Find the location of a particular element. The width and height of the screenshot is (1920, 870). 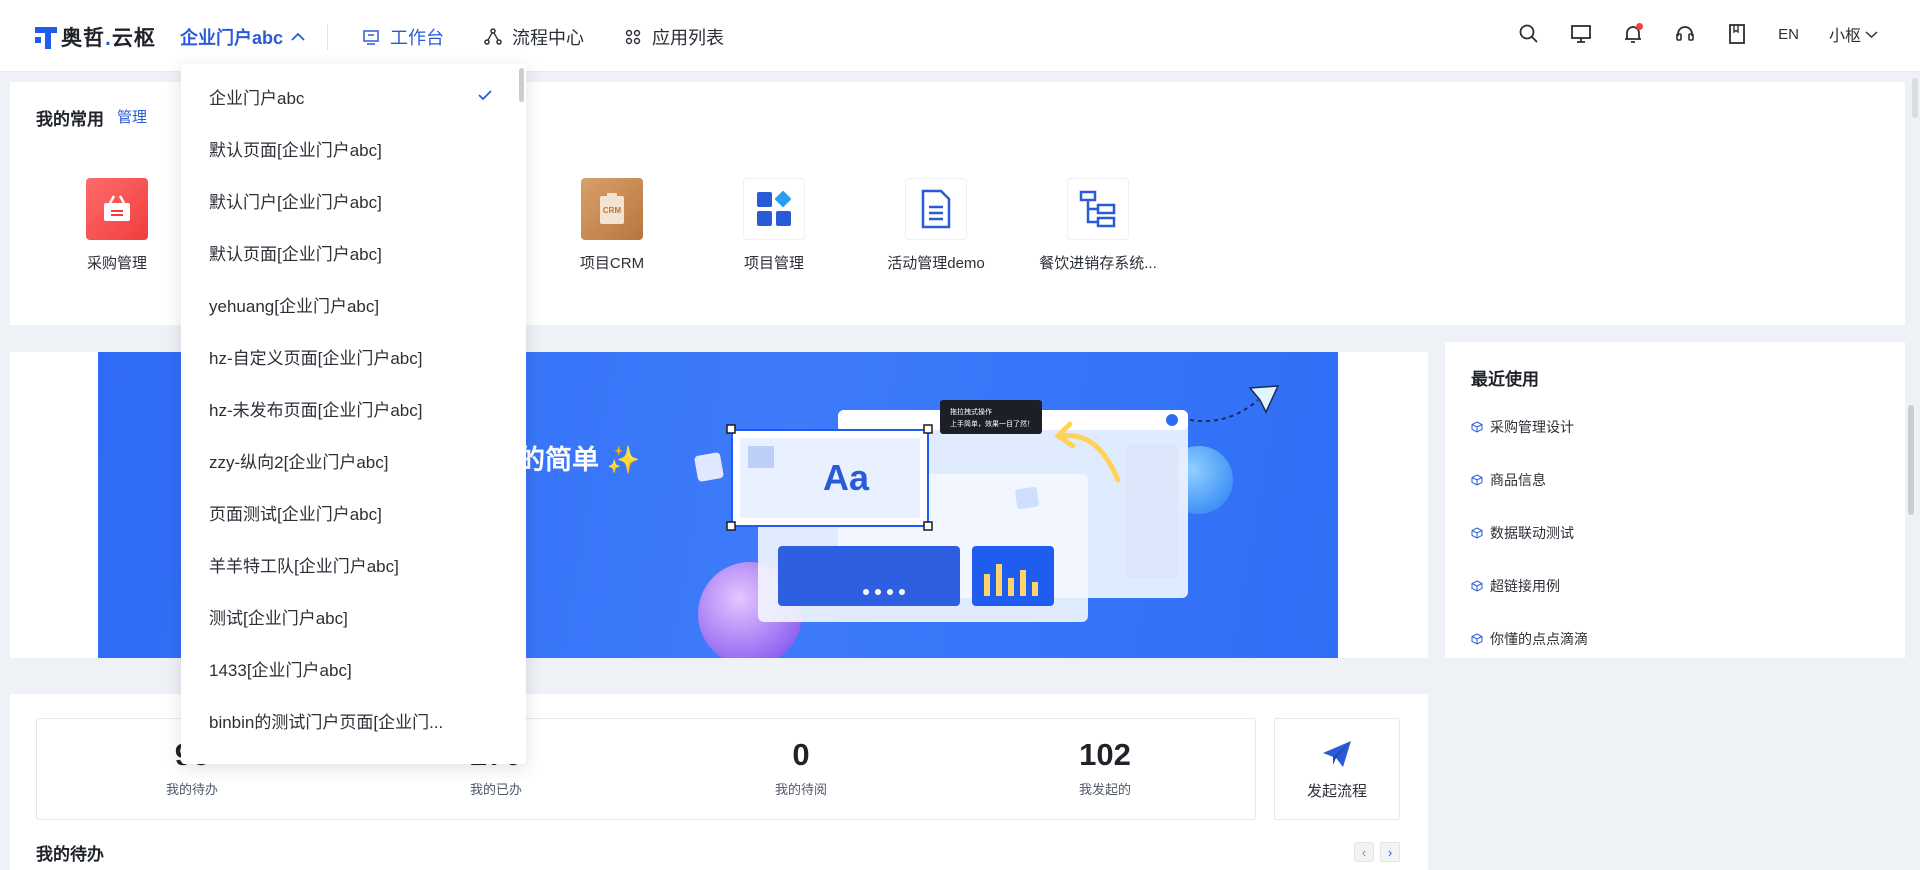

page-scrollbar-top is located at coordinates (1915, 98).